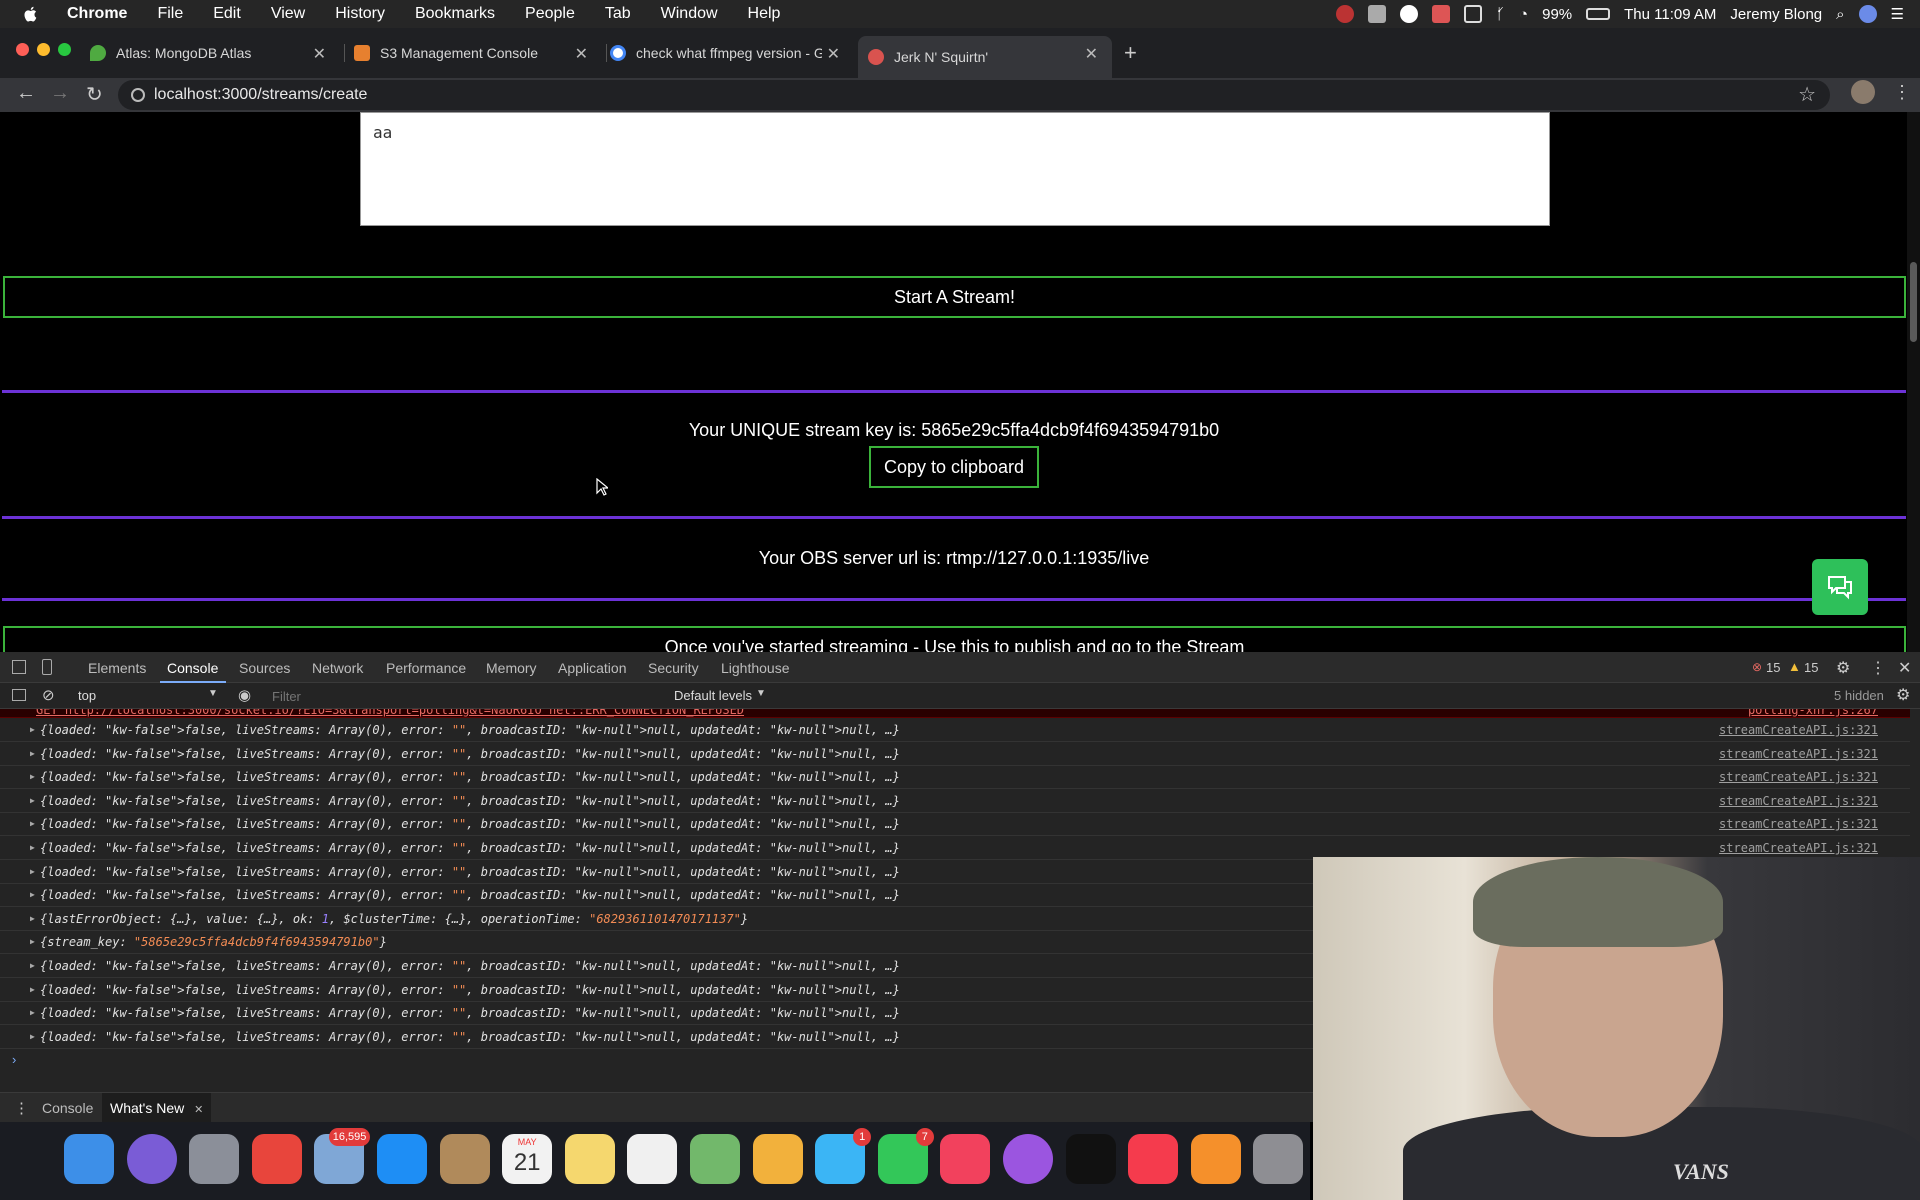 Image resolution: width=1920 pixels, height=1200 pixels. I want to click on bluetooth-icon: ᚶ, so click(1500, 14).